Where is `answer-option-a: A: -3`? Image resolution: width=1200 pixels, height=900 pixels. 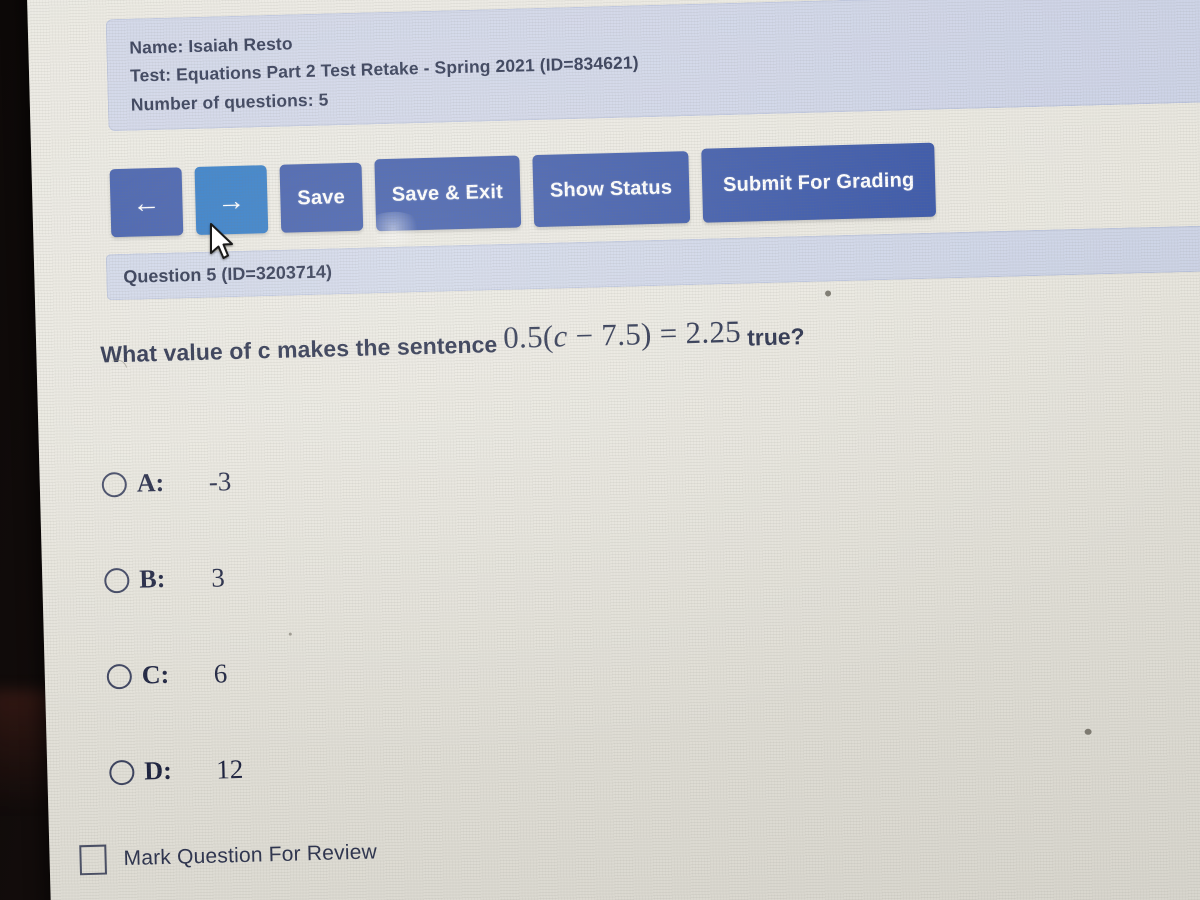
answer-option-a: A: -3 is located at coordinates (362, 478).